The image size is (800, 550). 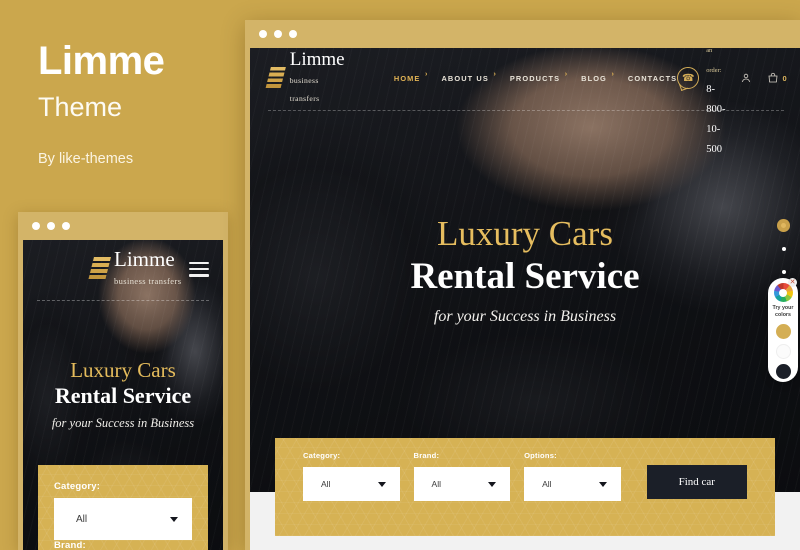 What do you see at coordinates (701, 103) in the screenshot?
I see `contact-phone-block: ☎ Call to book an order: 8-800-10-500` at bounding box center [701, 103].